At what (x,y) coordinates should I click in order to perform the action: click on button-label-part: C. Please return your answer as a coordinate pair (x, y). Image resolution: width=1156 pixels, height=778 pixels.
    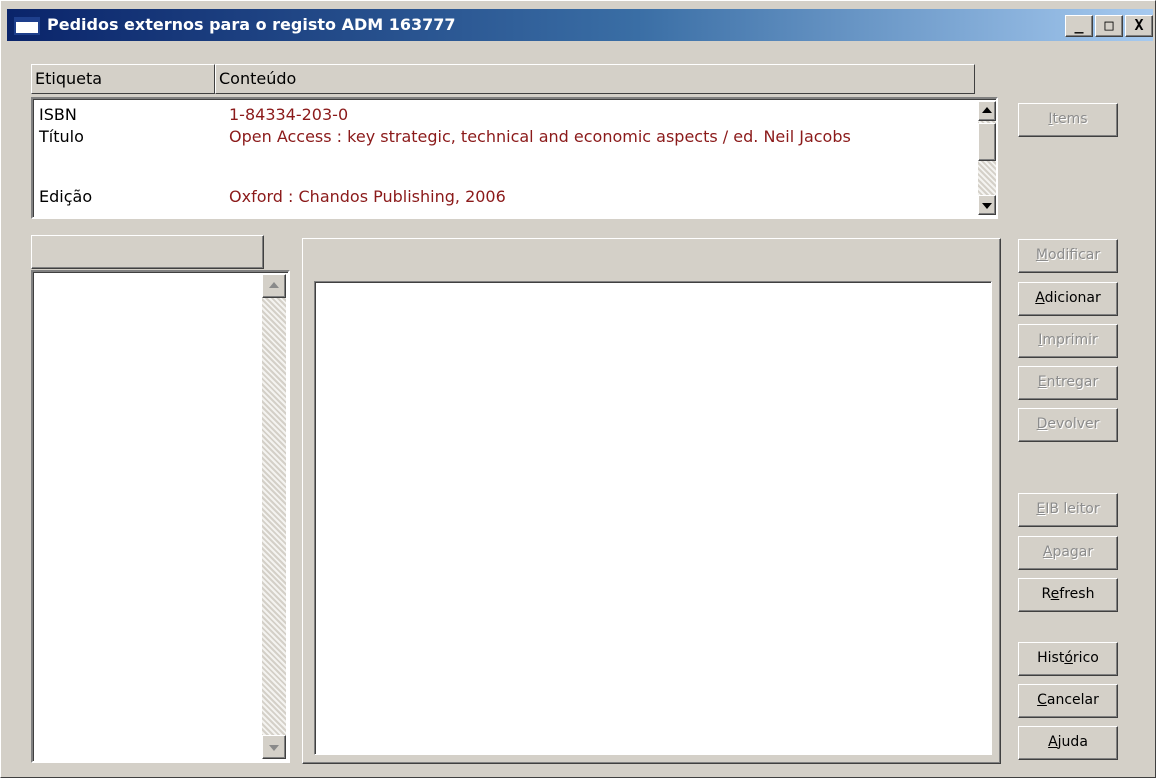
    Looking at the image, I should click on (1042, 700).